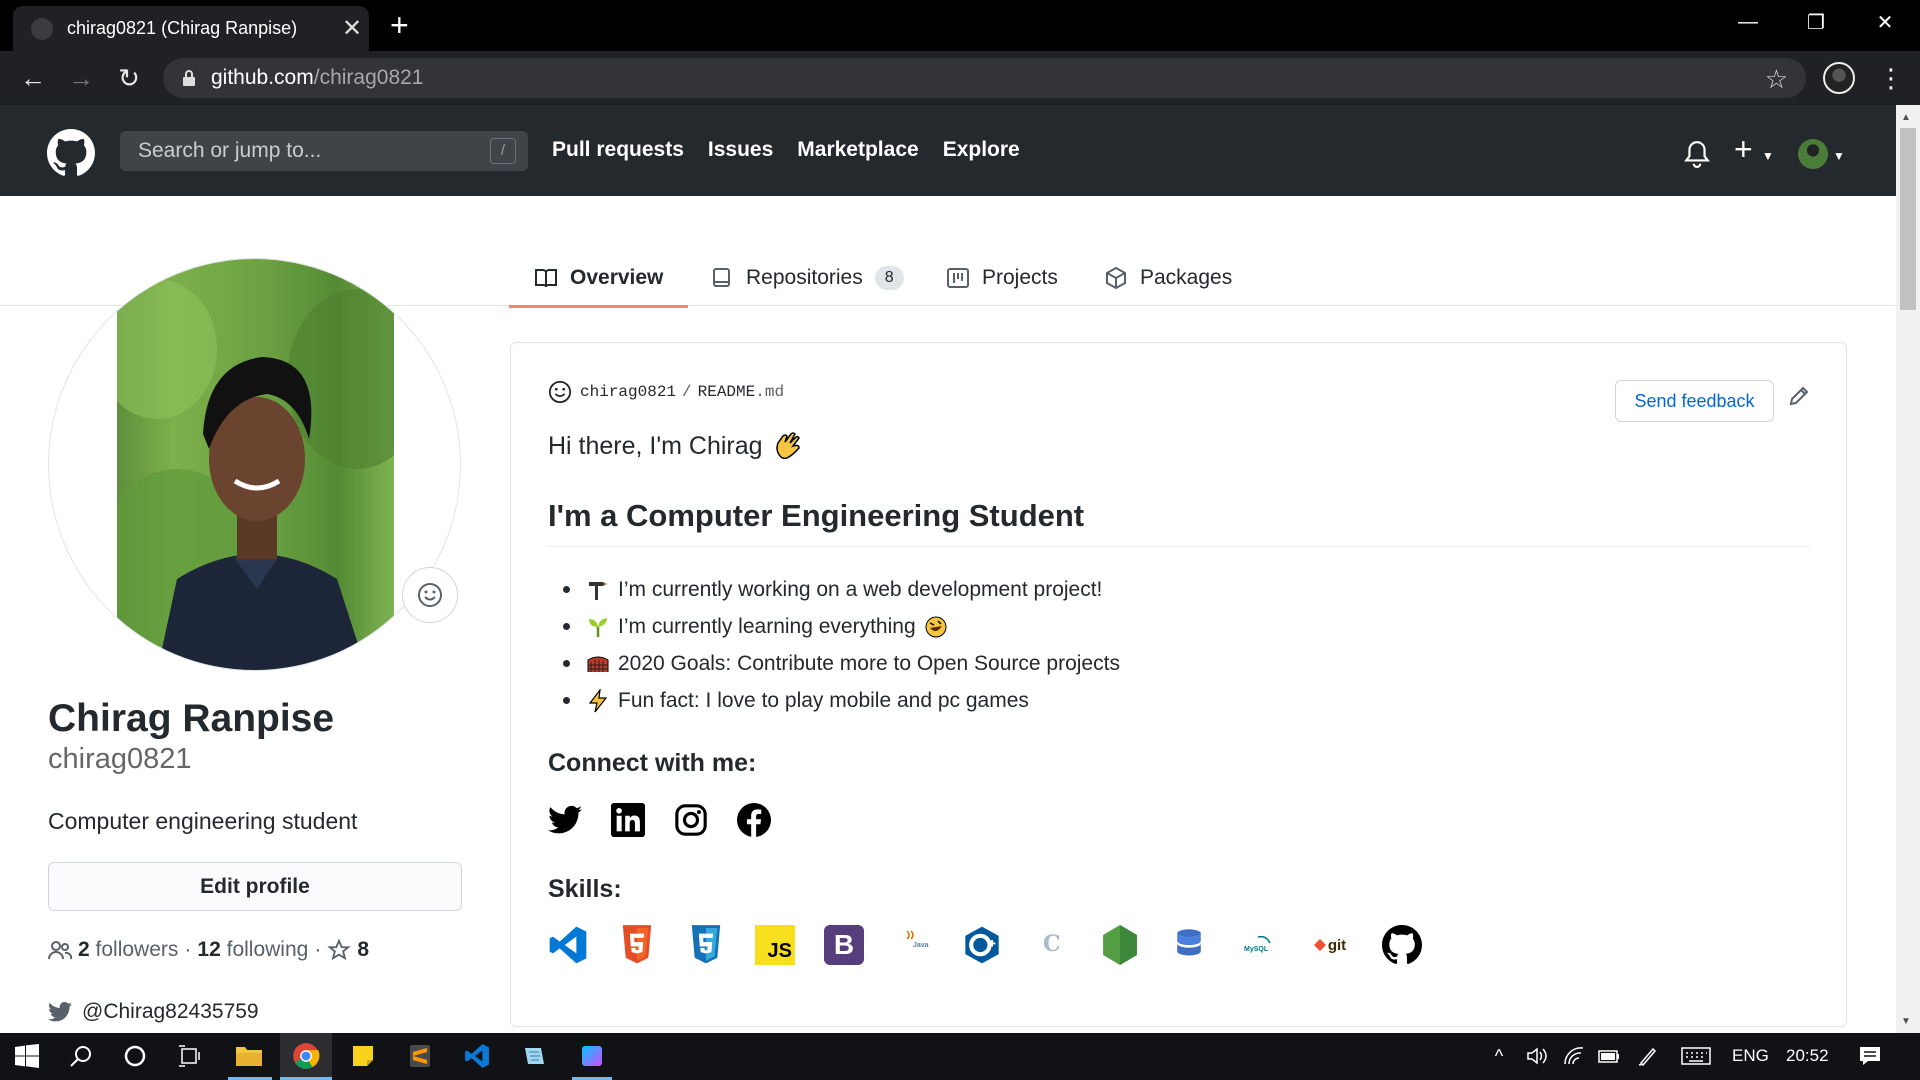  Describe the element at coordinates (252, 950) in the screenshot. I see `following-link: 12 following` at that location.